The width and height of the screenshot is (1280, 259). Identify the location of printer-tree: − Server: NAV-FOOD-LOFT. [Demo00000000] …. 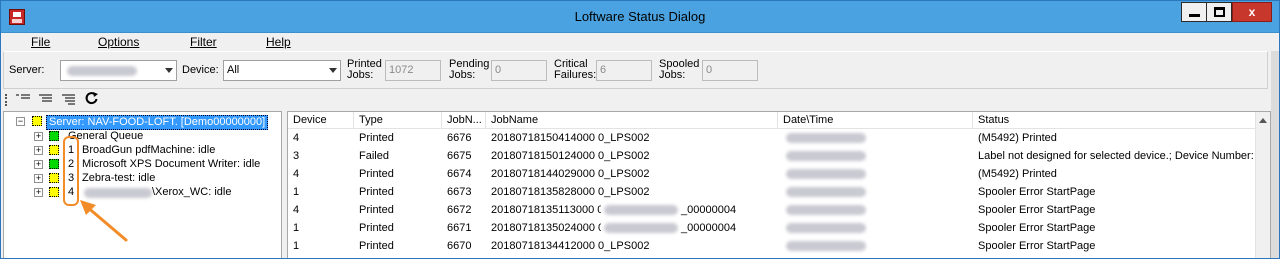
(142, 184).